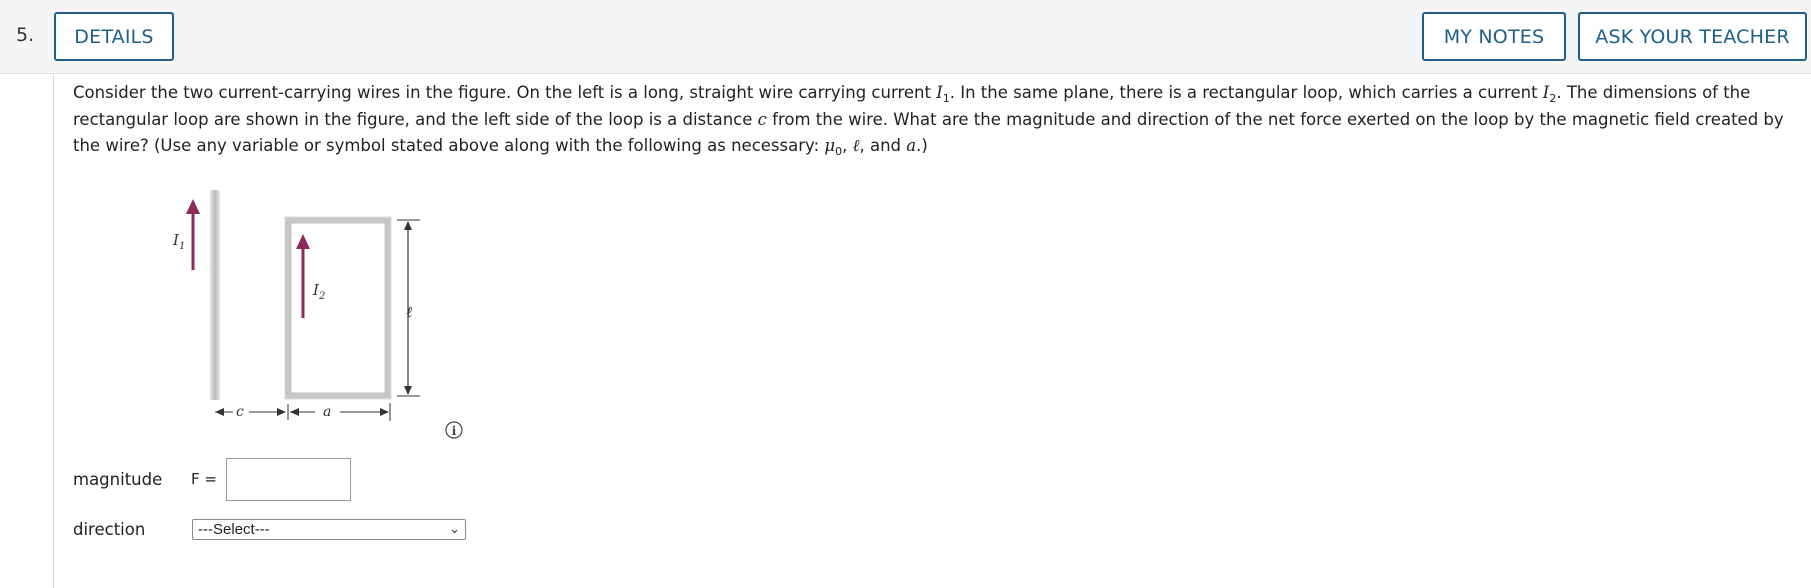  I want to click on question-number: 5., so click(25, 35).